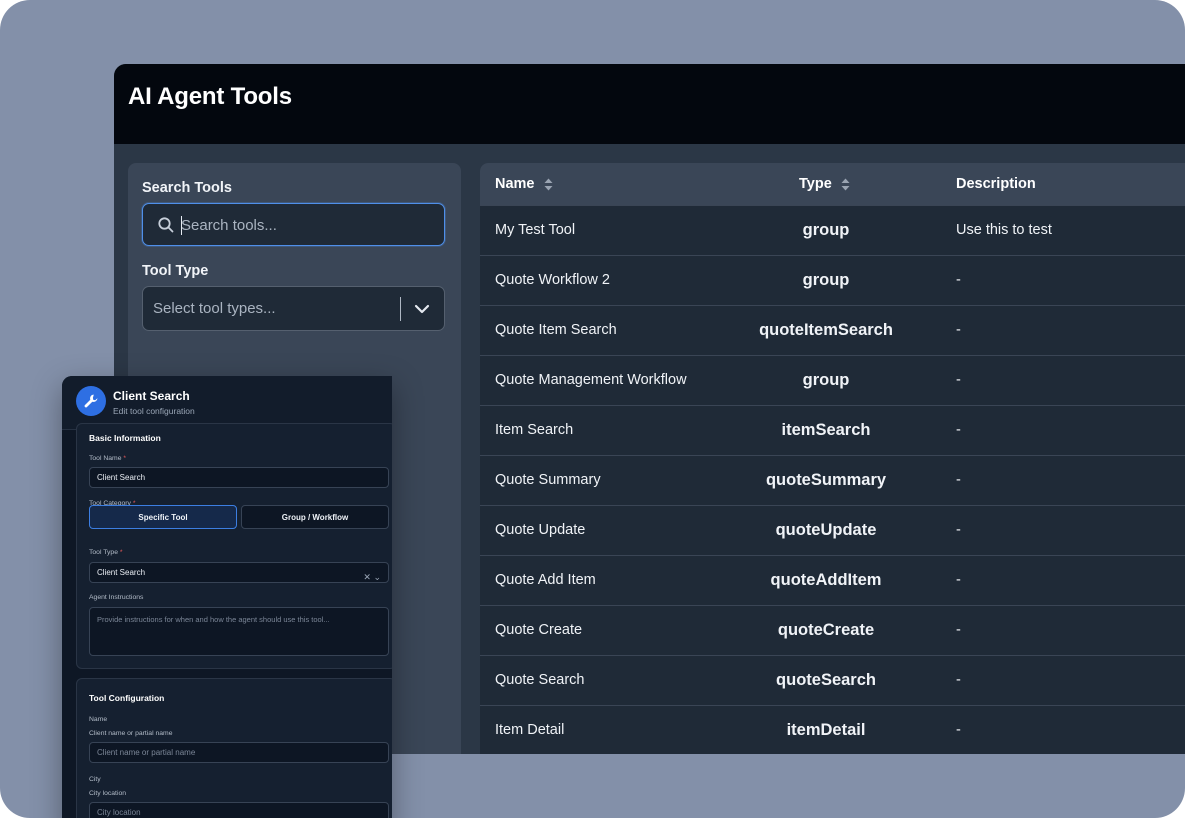 The width and height of the screenshot is (1185, 818). I want to click on tool-type-field-label: Tool Type *, so click(106, 552).